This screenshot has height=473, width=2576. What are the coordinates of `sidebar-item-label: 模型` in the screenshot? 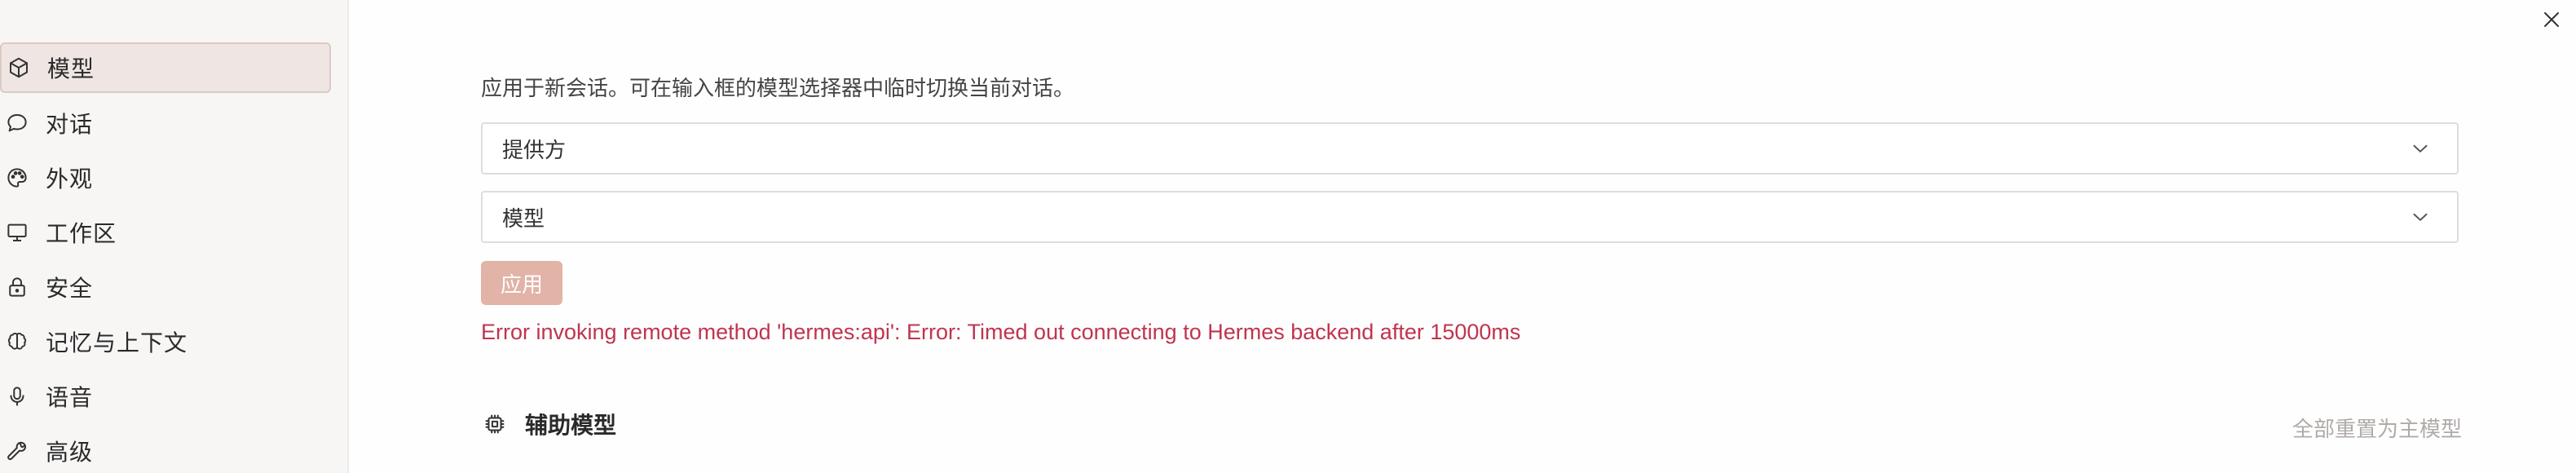 It's located at (71, 68).